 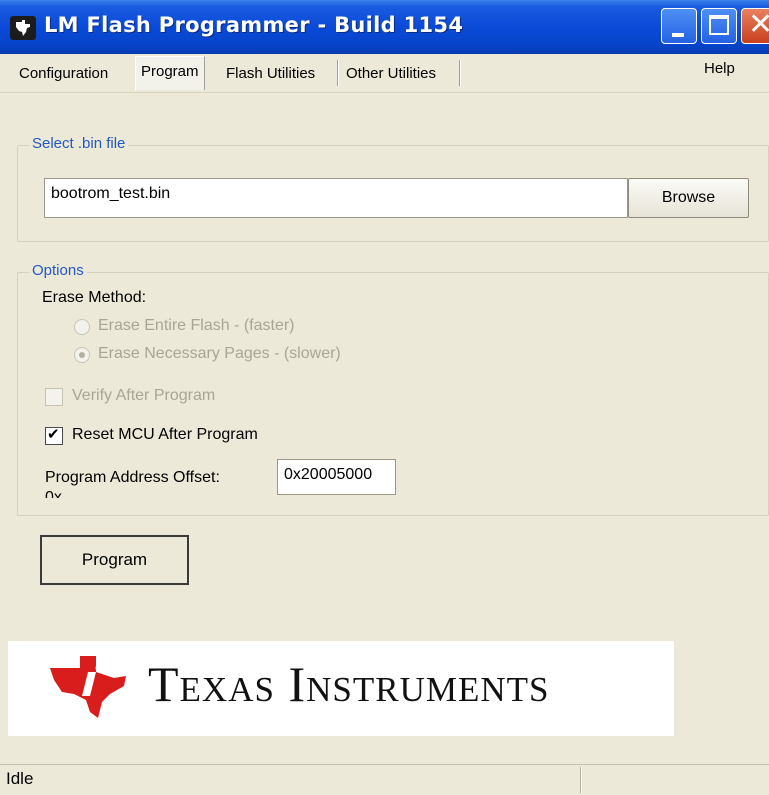 I want to click on wordmark-texas: Texas, so click(x=211, y=684).